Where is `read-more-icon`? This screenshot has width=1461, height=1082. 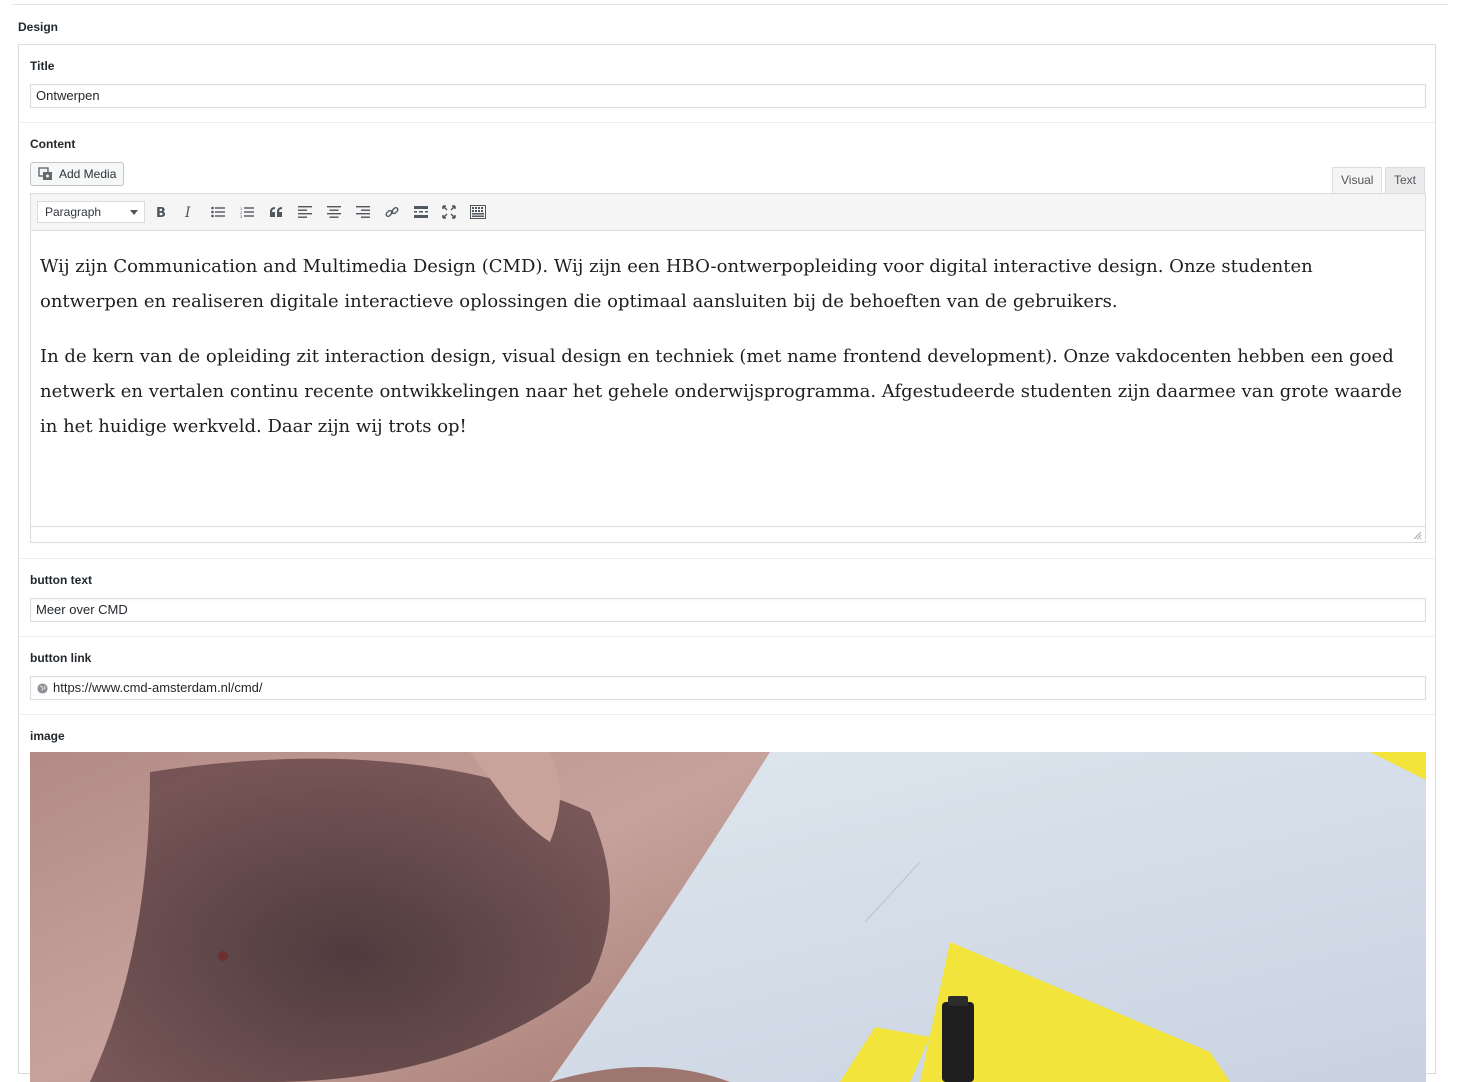 read-more-icon is located at coordinates (421, 212).